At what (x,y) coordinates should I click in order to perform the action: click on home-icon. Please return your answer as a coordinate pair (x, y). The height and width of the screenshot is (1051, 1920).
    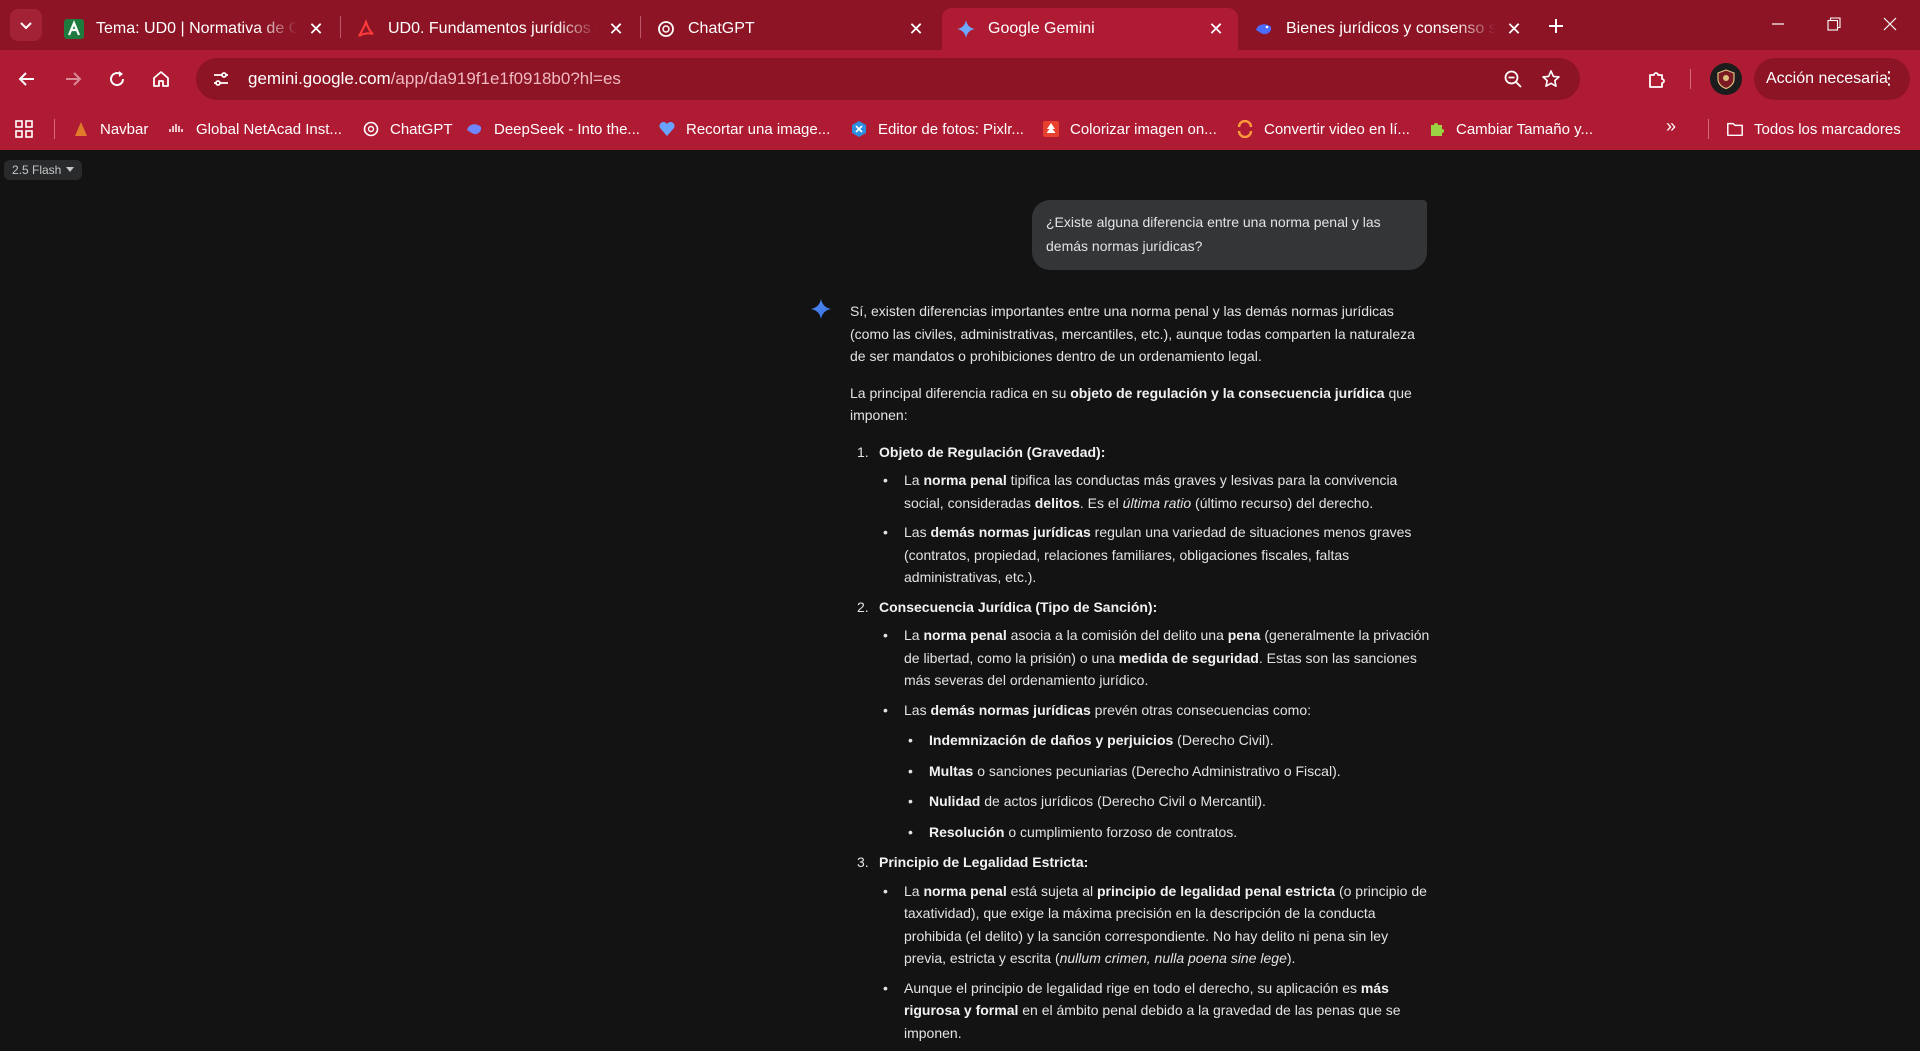
    Looking at the image, I should click on (161, 79).